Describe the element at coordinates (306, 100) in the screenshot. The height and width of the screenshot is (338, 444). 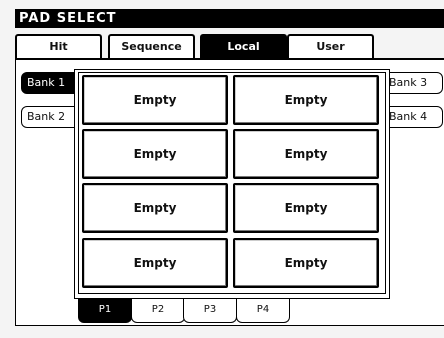
I see `pad-2: Empty` at that location.